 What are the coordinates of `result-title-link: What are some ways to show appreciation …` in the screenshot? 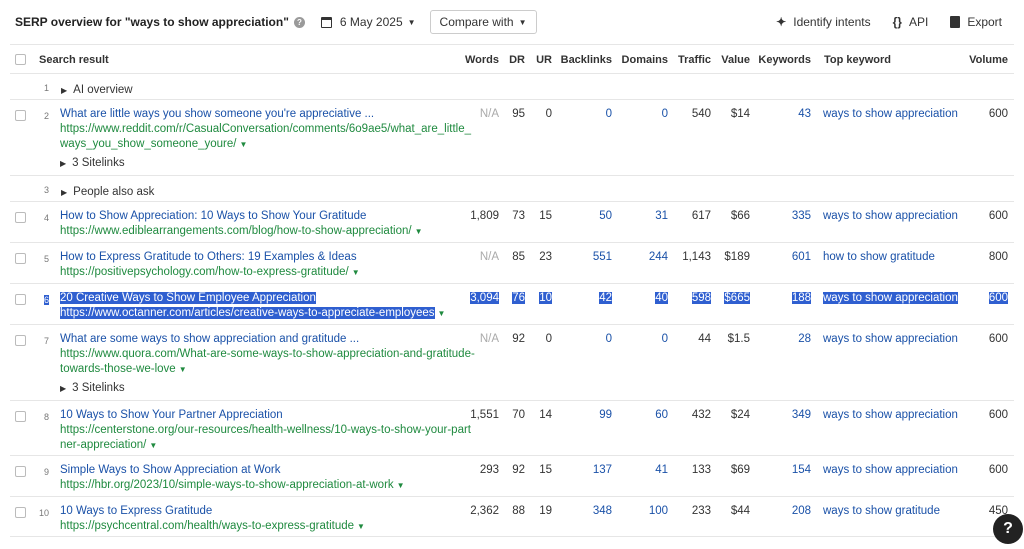 It's located at (209, 339).